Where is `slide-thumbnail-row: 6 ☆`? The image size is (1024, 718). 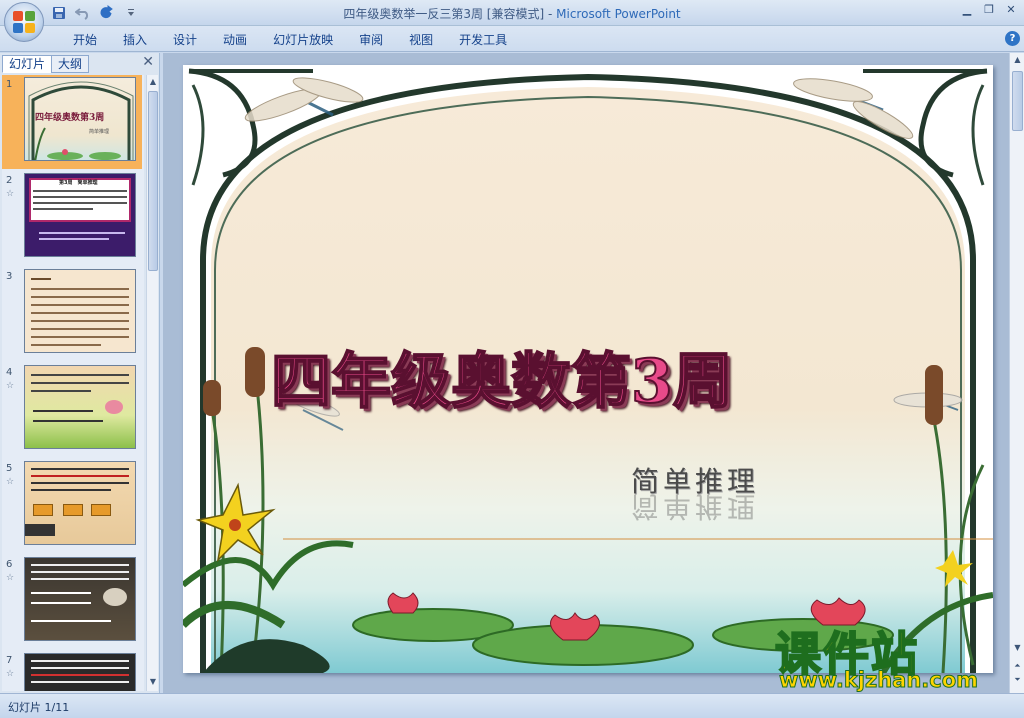
slide-thumbnail-row: 6 ☆ is located at coordinates (72, 602).